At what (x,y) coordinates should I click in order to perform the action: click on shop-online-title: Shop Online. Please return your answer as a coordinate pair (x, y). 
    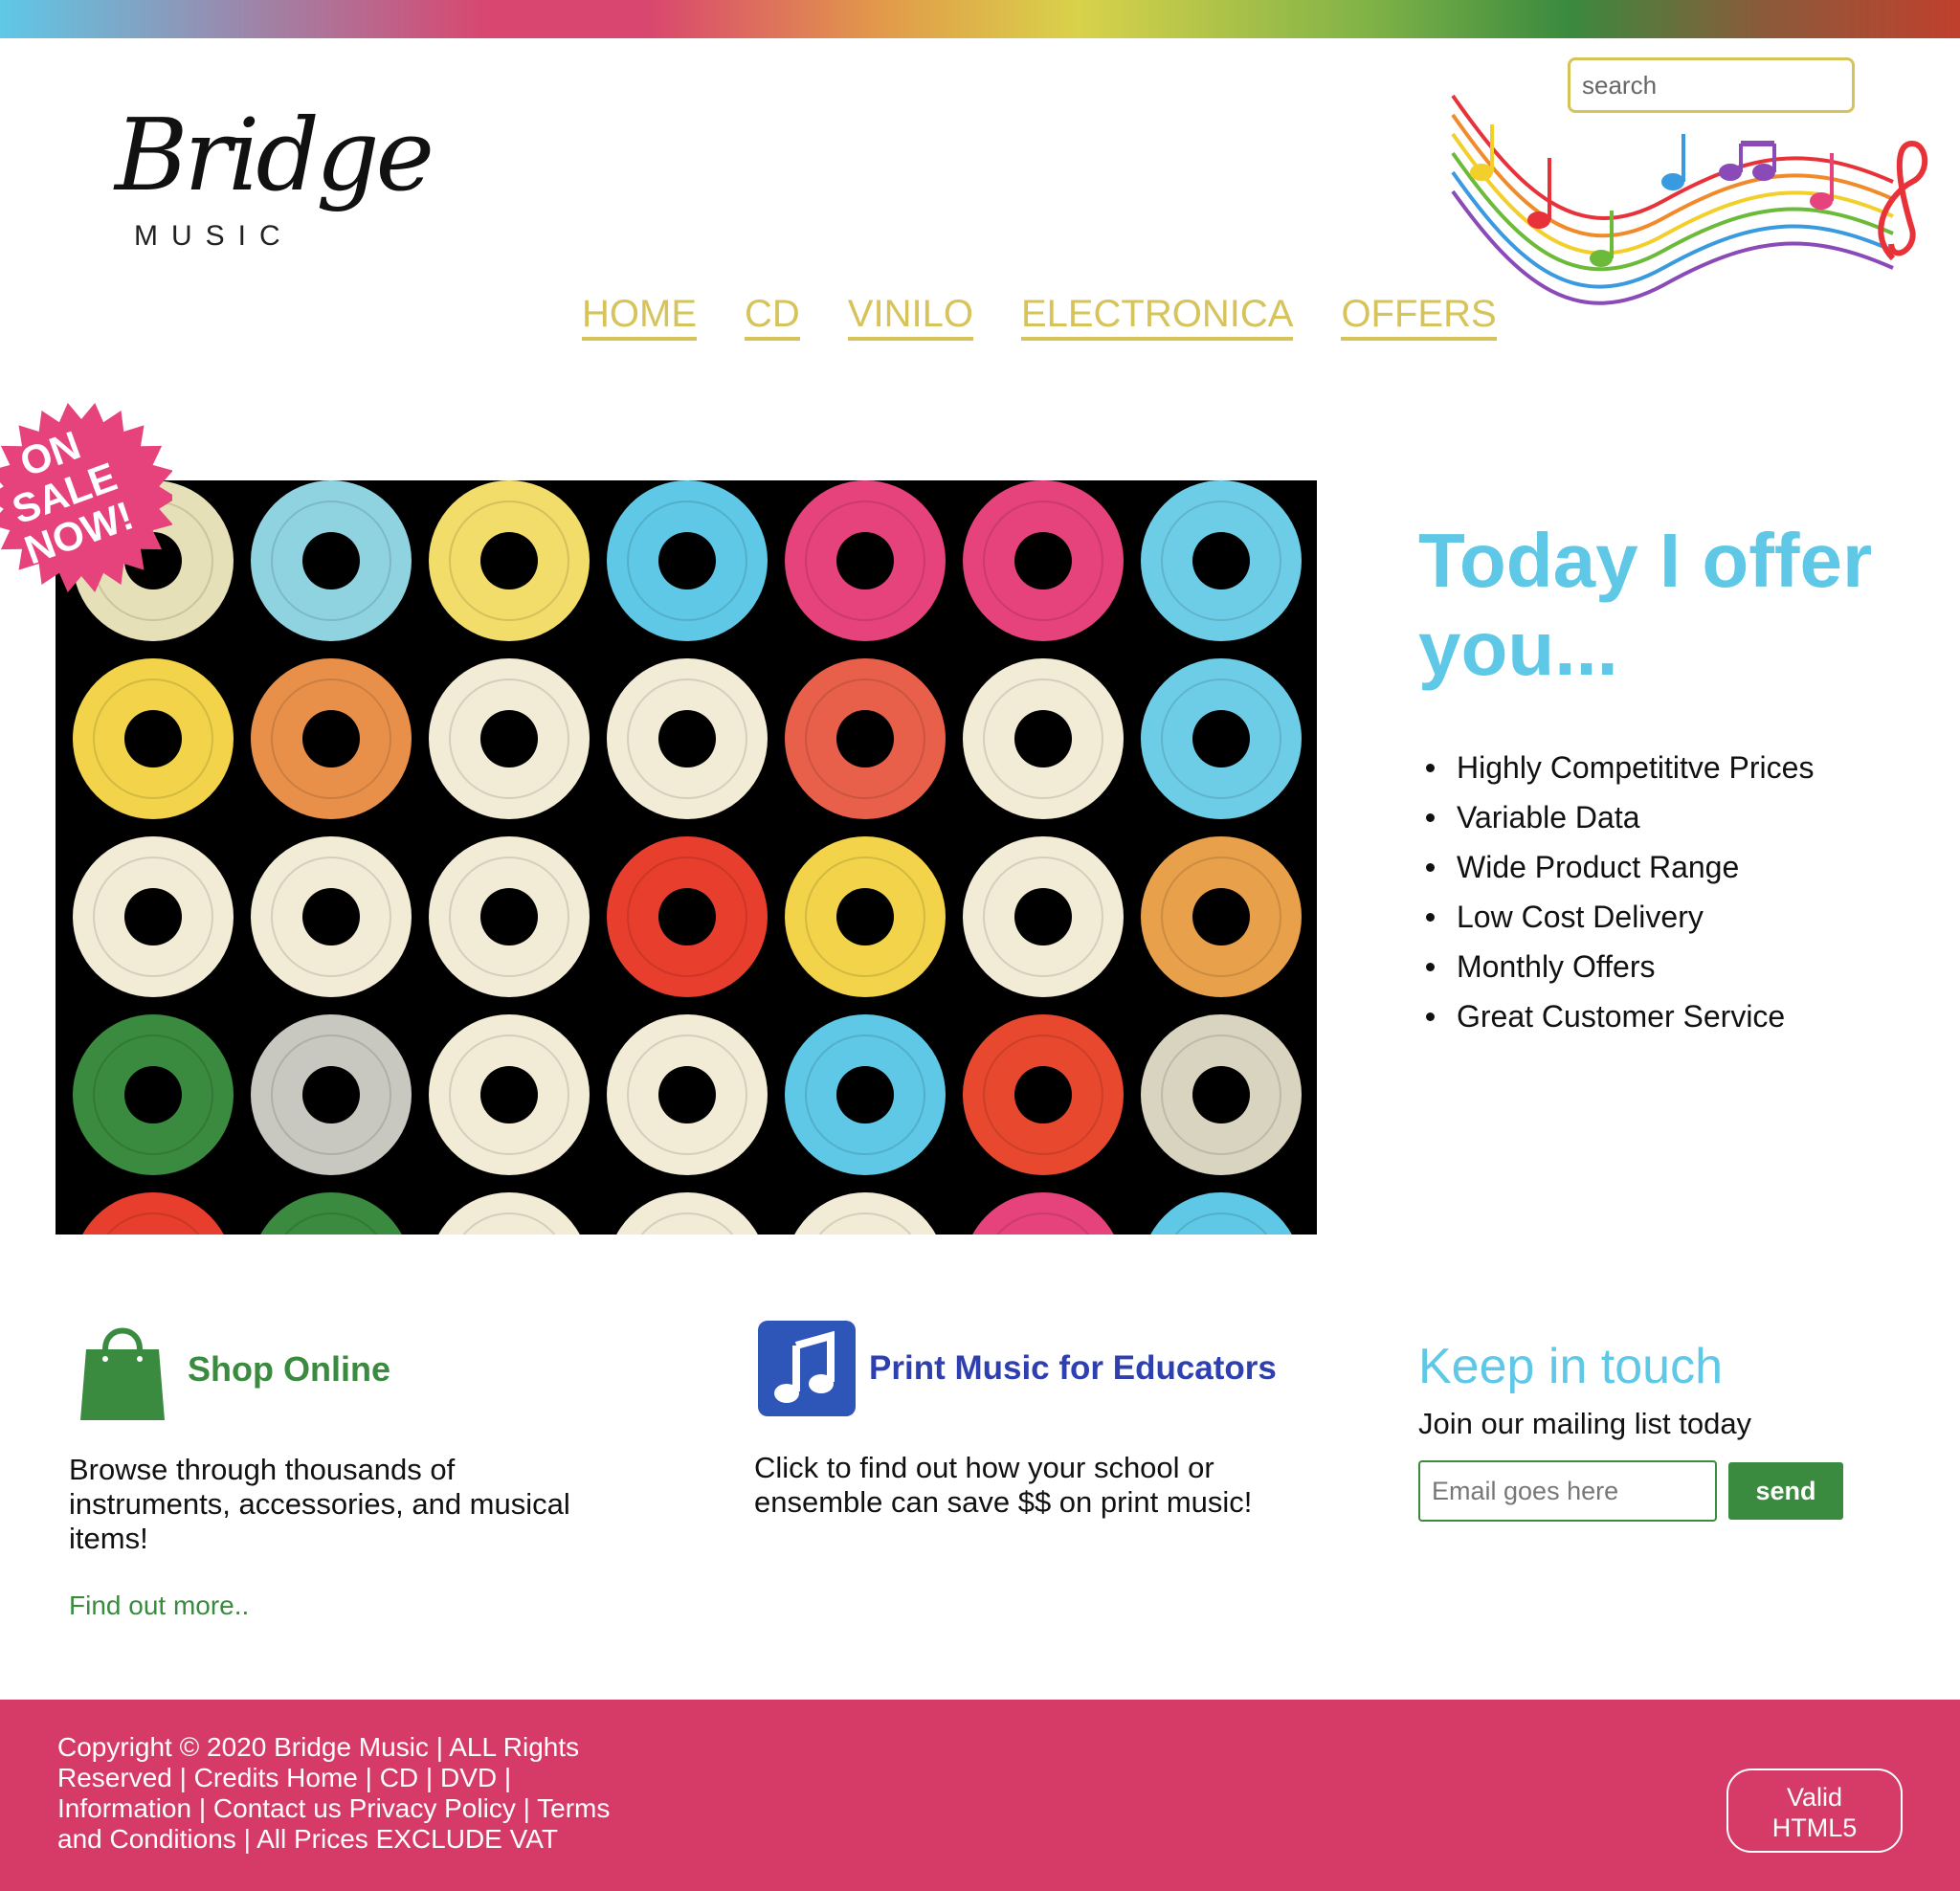
    Looking at the image, I should click on (289, 1369).